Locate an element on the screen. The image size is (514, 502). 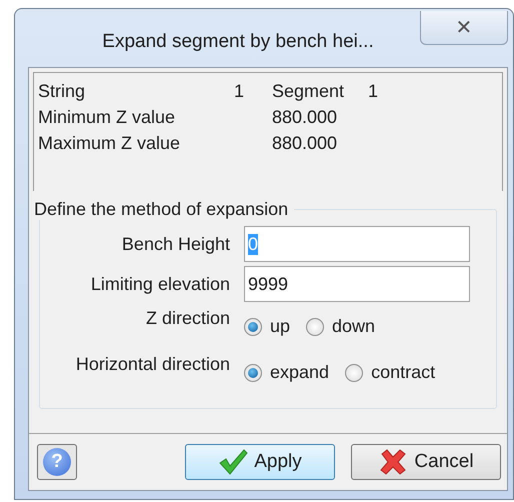
radio-label: contract is located at coordinates (403, 372).